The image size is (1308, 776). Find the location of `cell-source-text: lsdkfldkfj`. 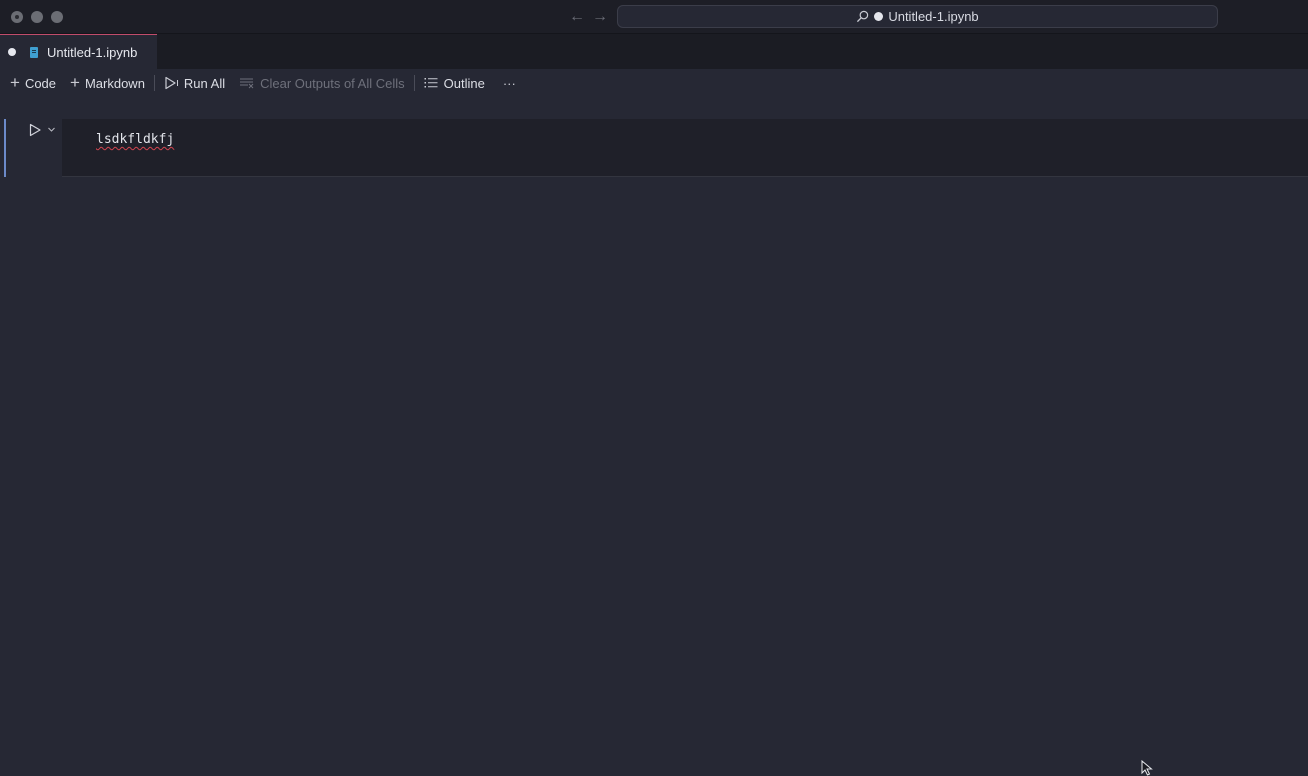

cell-source-text: lsdkfldkfj is located at coordinates (135, 139).